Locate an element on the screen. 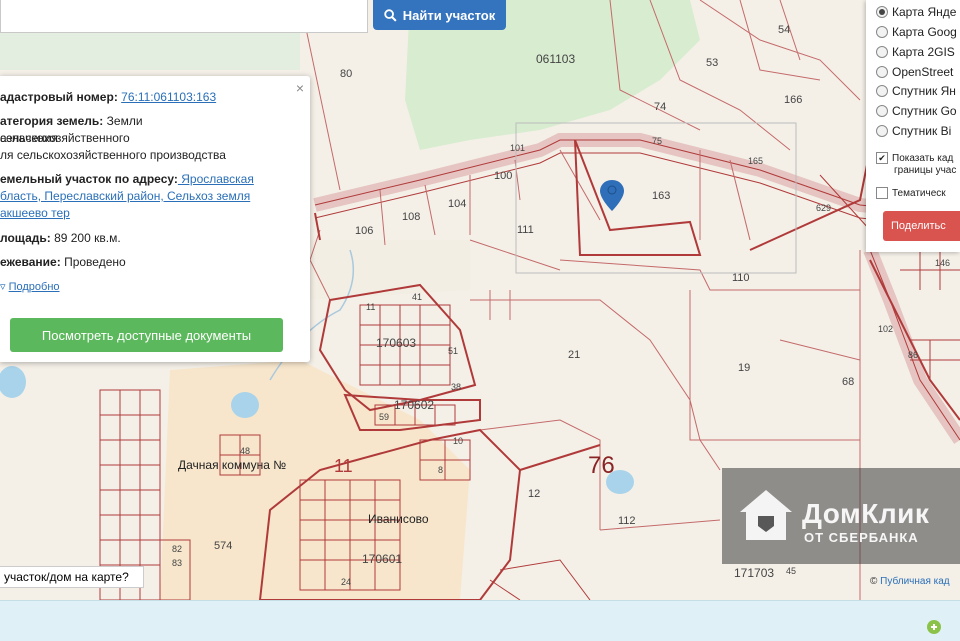  parcel-label: 111 is located at coordinates (525, 230).